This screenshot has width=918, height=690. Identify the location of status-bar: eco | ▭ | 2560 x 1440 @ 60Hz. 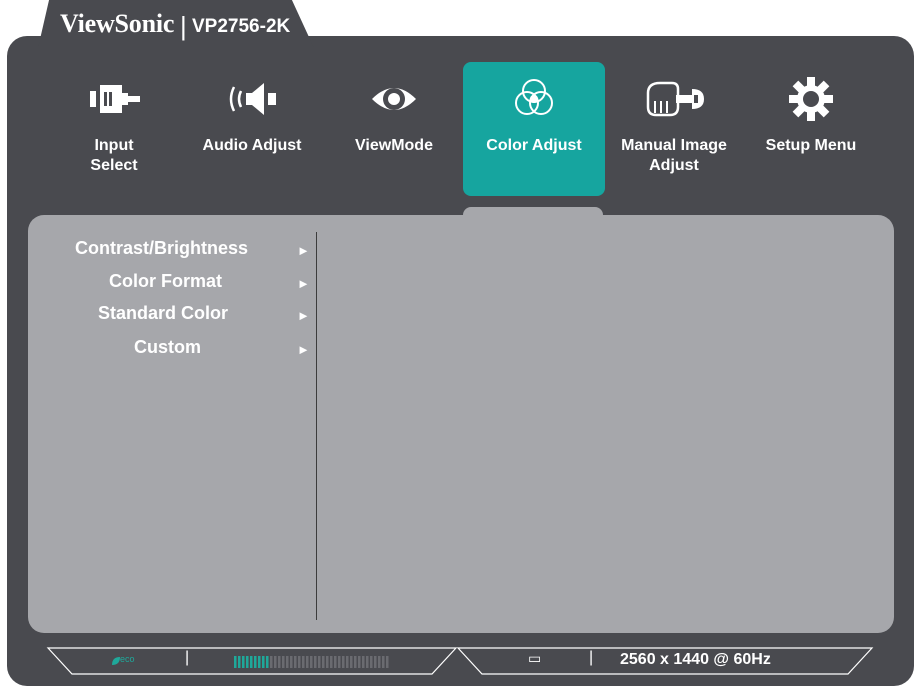
(459, 665).